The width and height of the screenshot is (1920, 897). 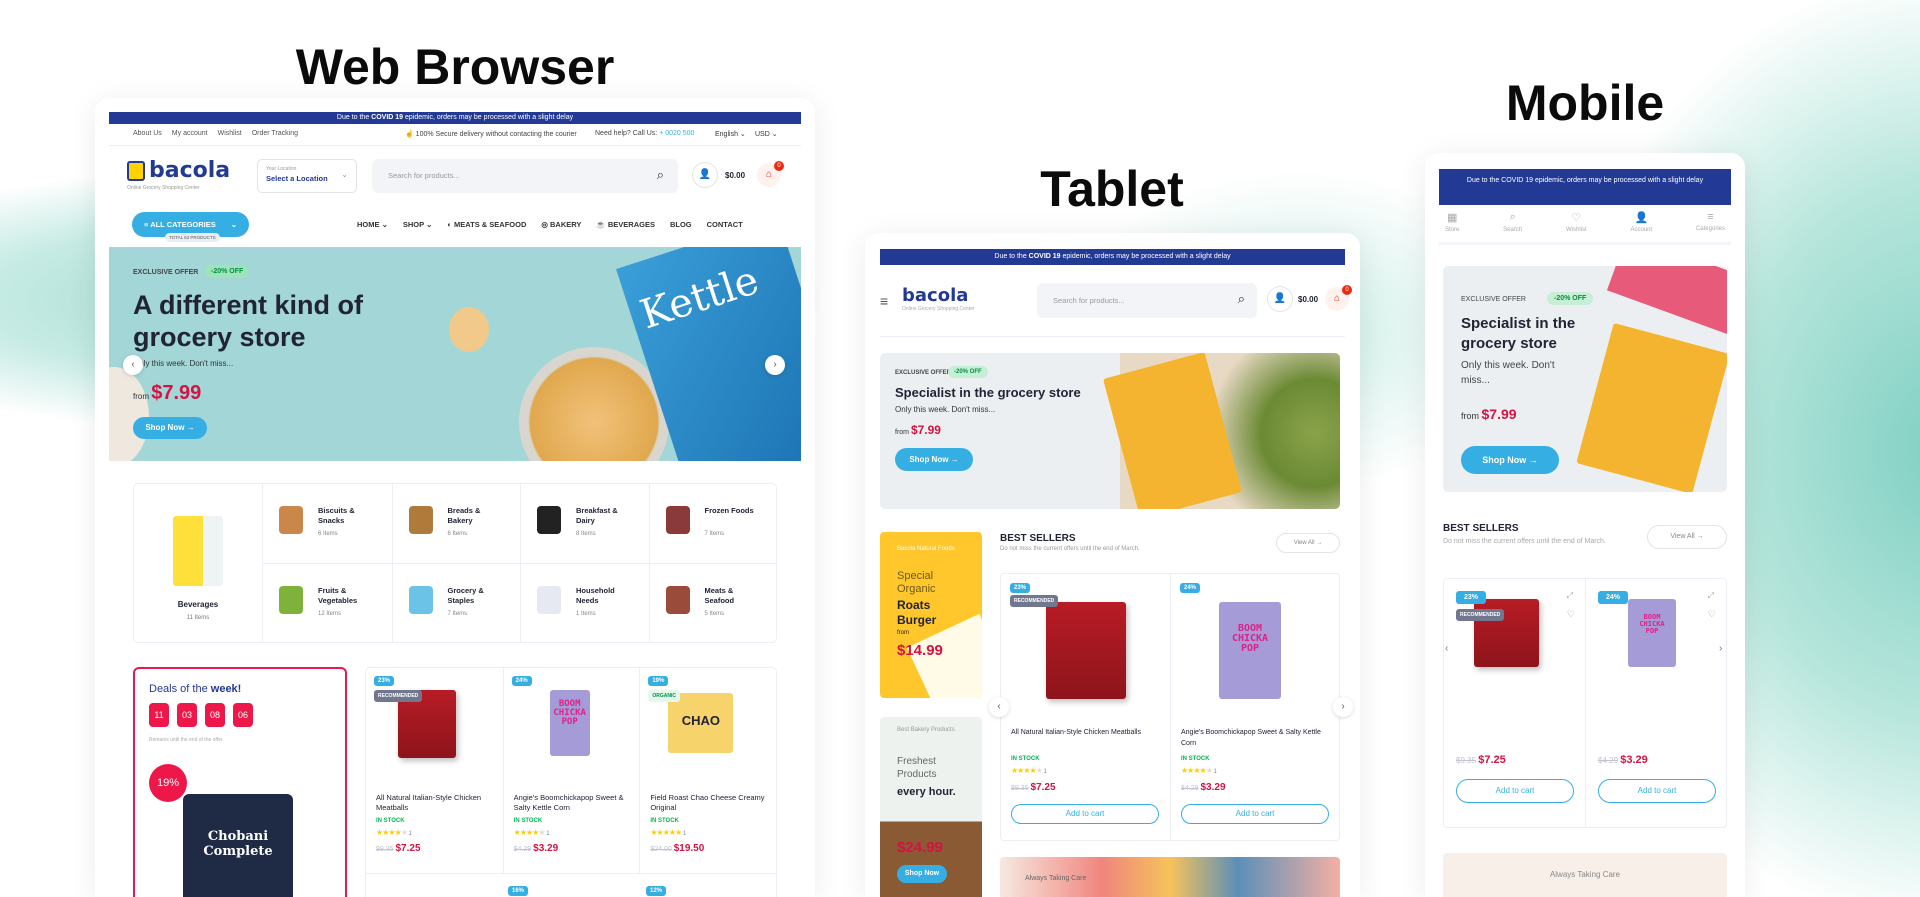 What do you see at coordinates (469, 329) in the screenshot?
I see `chip-image` at bounding box center [469, 329].